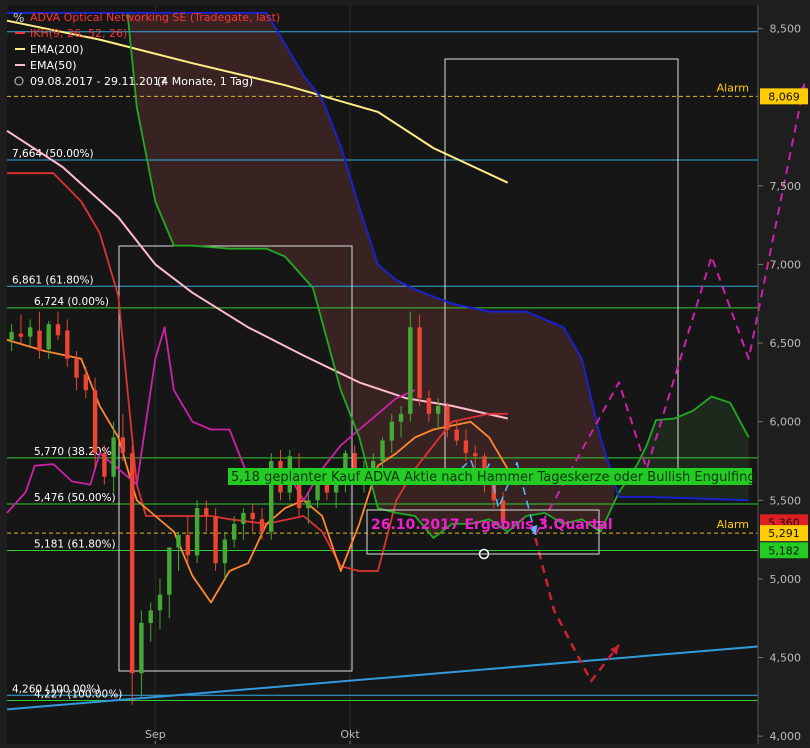 The height and width of the screenshot is (748, 810). I want to click on x-tick-label: Sep, so click(155, 734).